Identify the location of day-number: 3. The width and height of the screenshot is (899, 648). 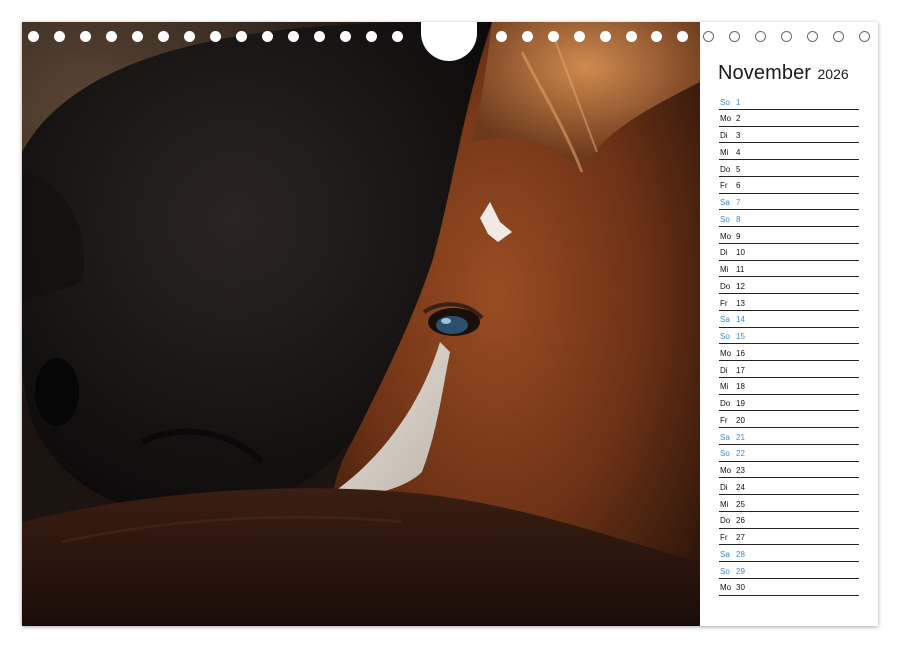
(738, 135).